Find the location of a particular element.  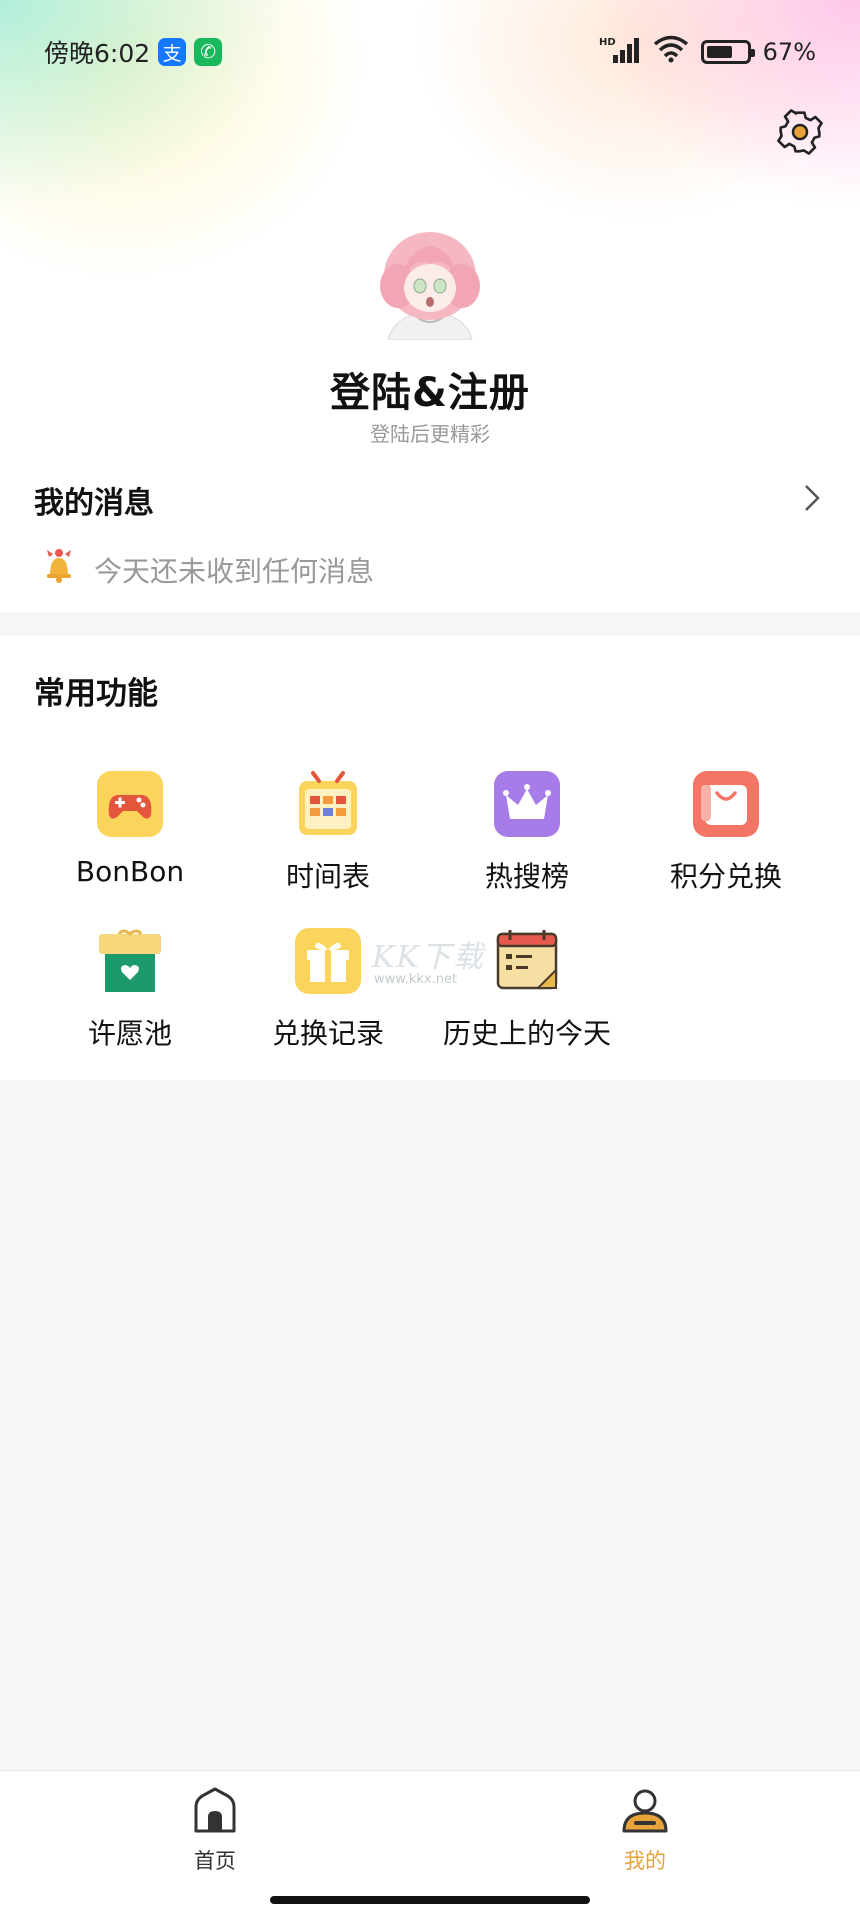

function-item-points-exchange: 积分兑换 is located at coordinates (726, 833).